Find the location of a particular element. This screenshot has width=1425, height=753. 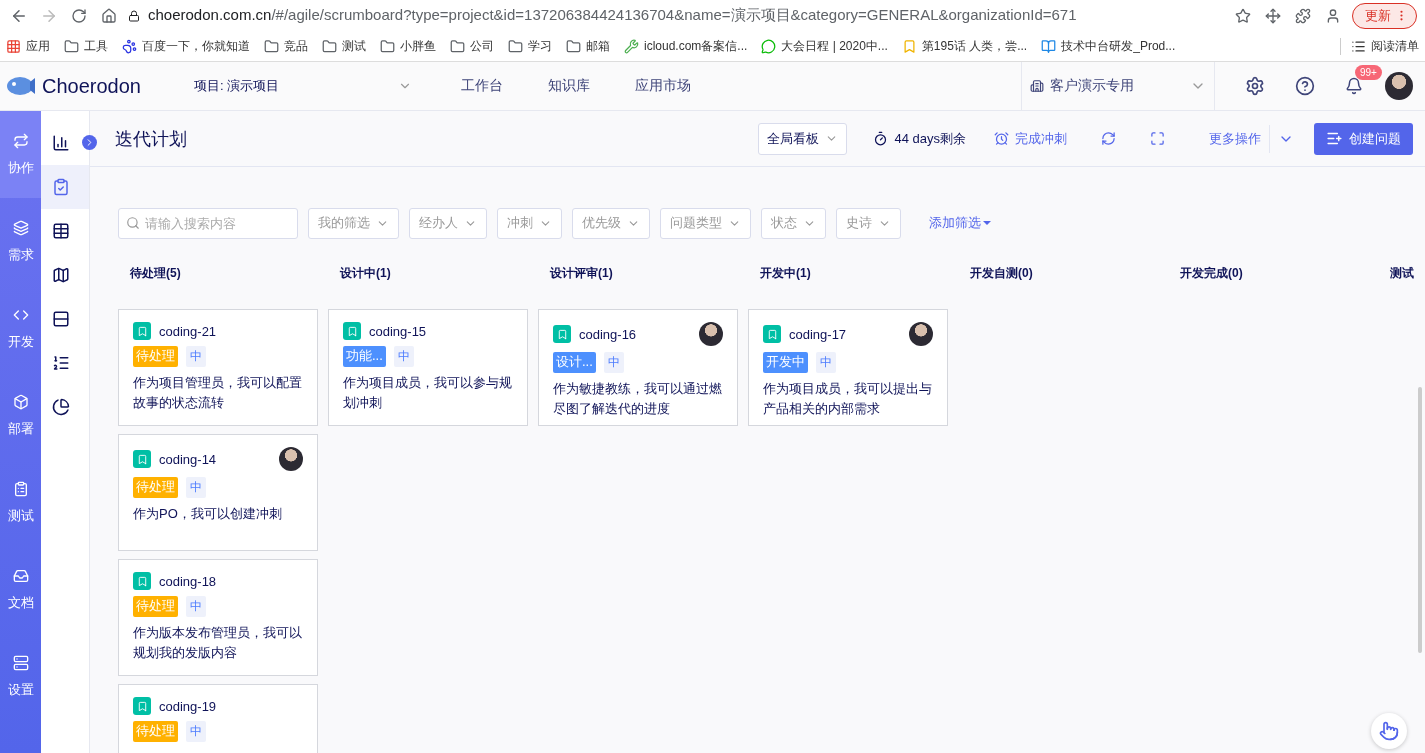

address-field: choerodon.com.cn/#/agile/scrumboard?type=project&id=137206384424136704&name=演示项目&category=GENERAL&organizationId=671 is located at coordinates (676, 15).